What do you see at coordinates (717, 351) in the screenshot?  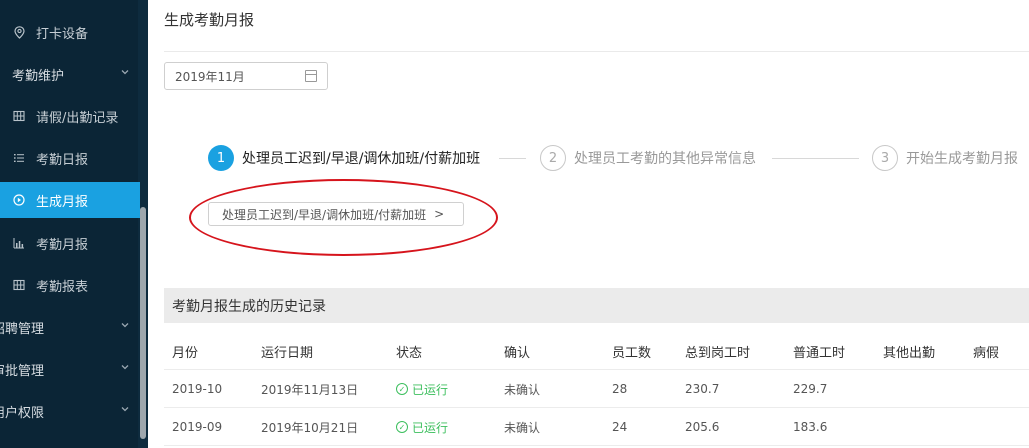 I see `column-header: 总到岗工时` at bounding box center [717, 351].